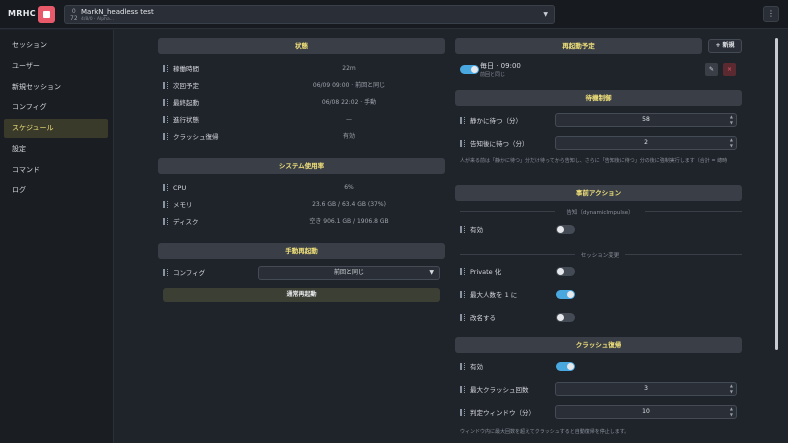 The width and height of the screenshot is (788, 443). Describe the element at coordinates (578, 46) in the screenshot. I see `schedule-header: 再起動予定` at that location.